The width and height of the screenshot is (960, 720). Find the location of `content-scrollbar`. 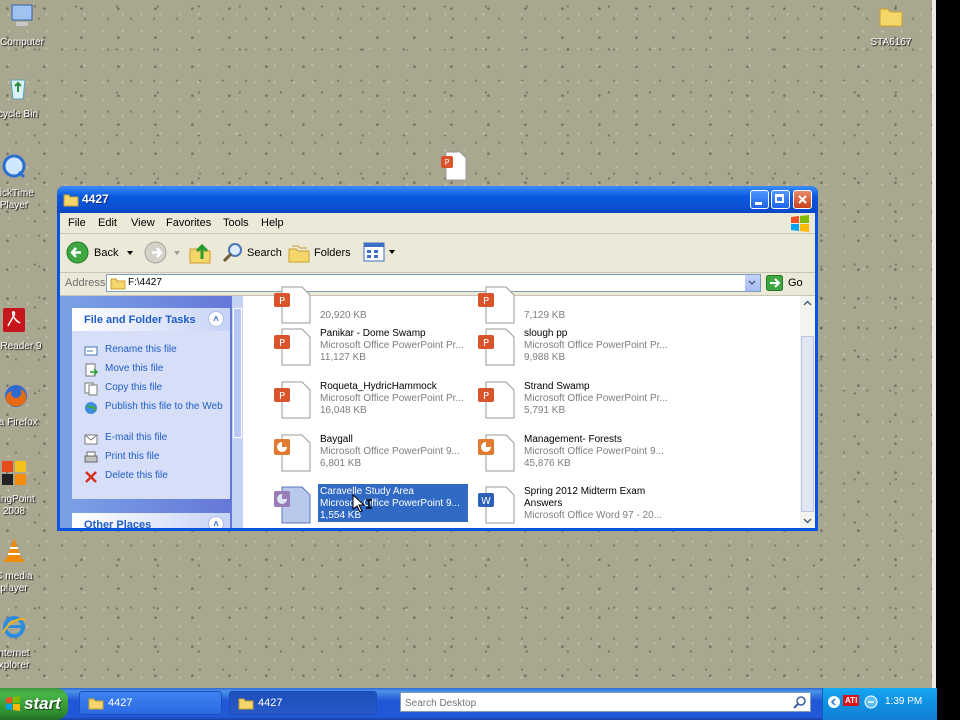

content-scrollbar is located at coordinates (807, 412).